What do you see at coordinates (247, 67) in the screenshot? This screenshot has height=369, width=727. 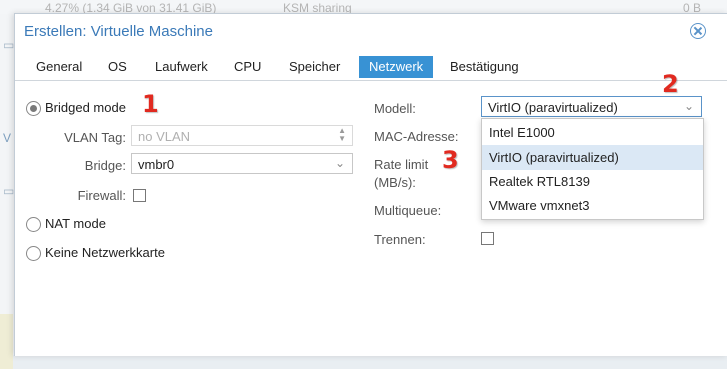 I see `tab-cpu: CPU` at bounding box center [247, 67].